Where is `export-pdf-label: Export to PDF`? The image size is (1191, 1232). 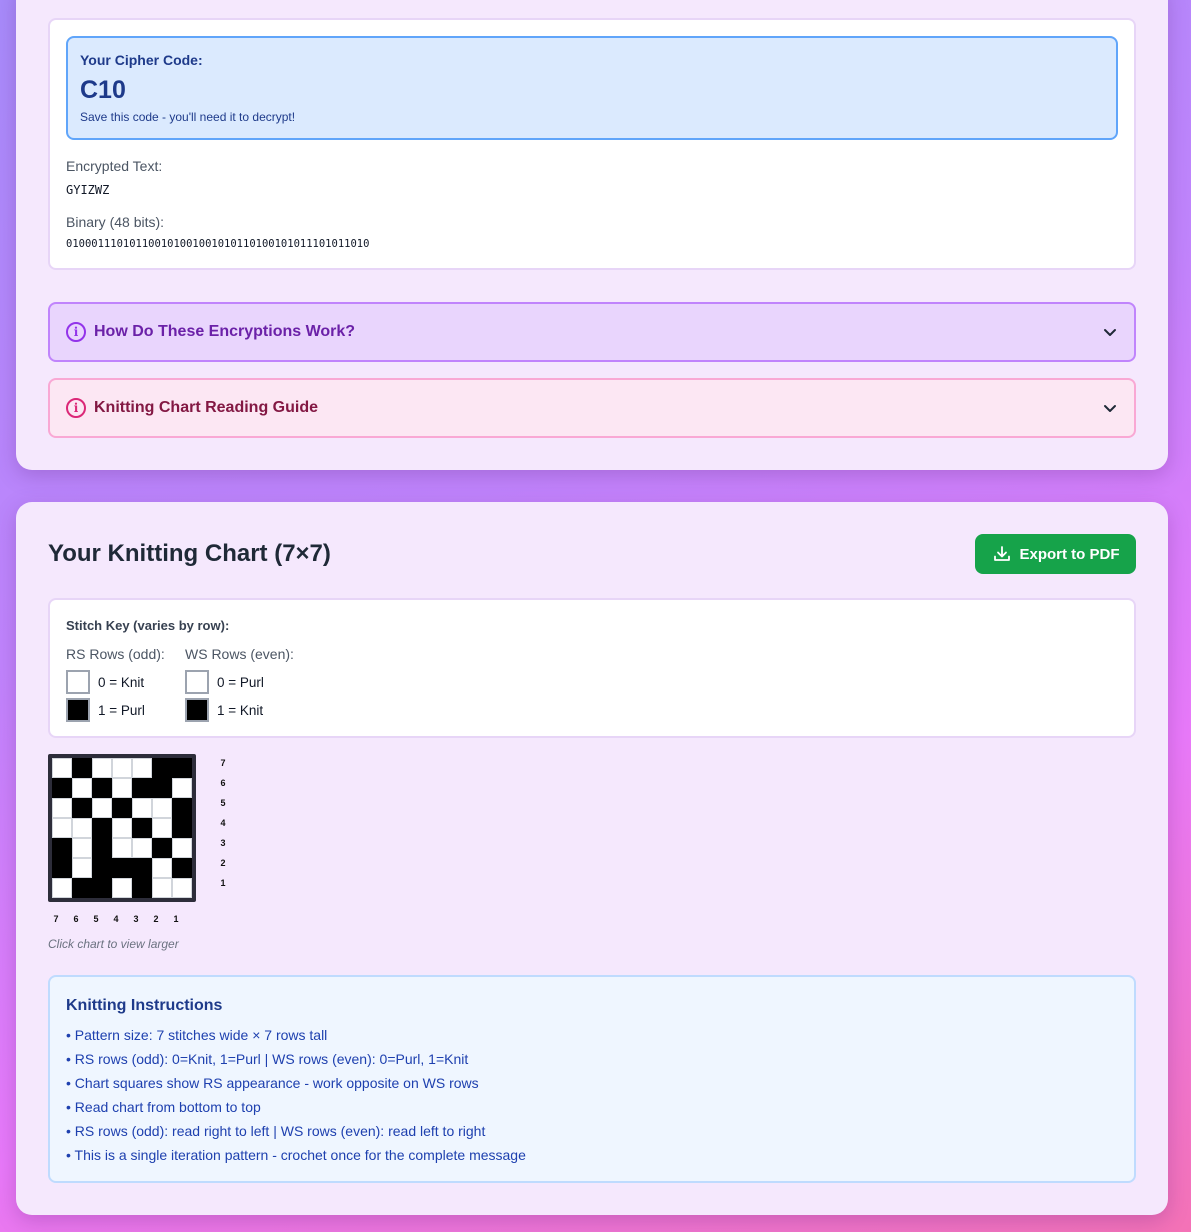 export-pdf-label: Export to PDF is located at coordinates (1069, 554).